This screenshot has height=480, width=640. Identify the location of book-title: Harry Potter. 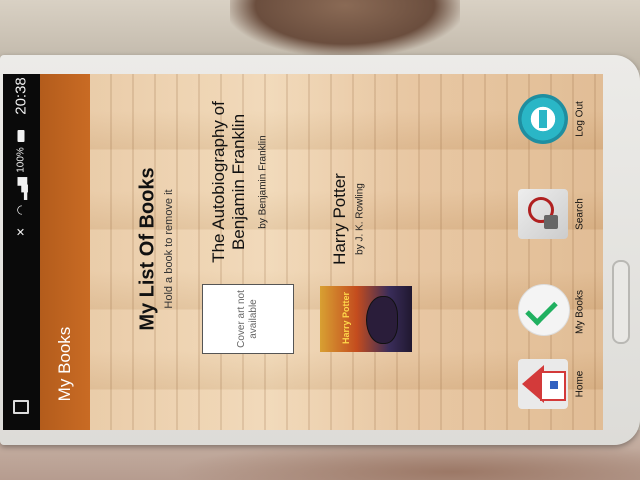
(339, 219).